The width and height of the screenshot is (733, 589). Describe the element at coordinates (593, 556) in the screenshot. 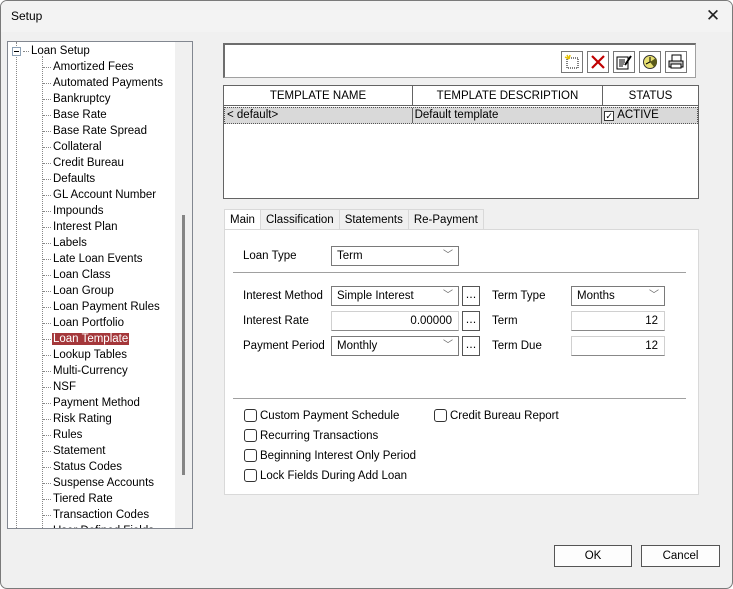

I see `ok-button: OK` at that location.